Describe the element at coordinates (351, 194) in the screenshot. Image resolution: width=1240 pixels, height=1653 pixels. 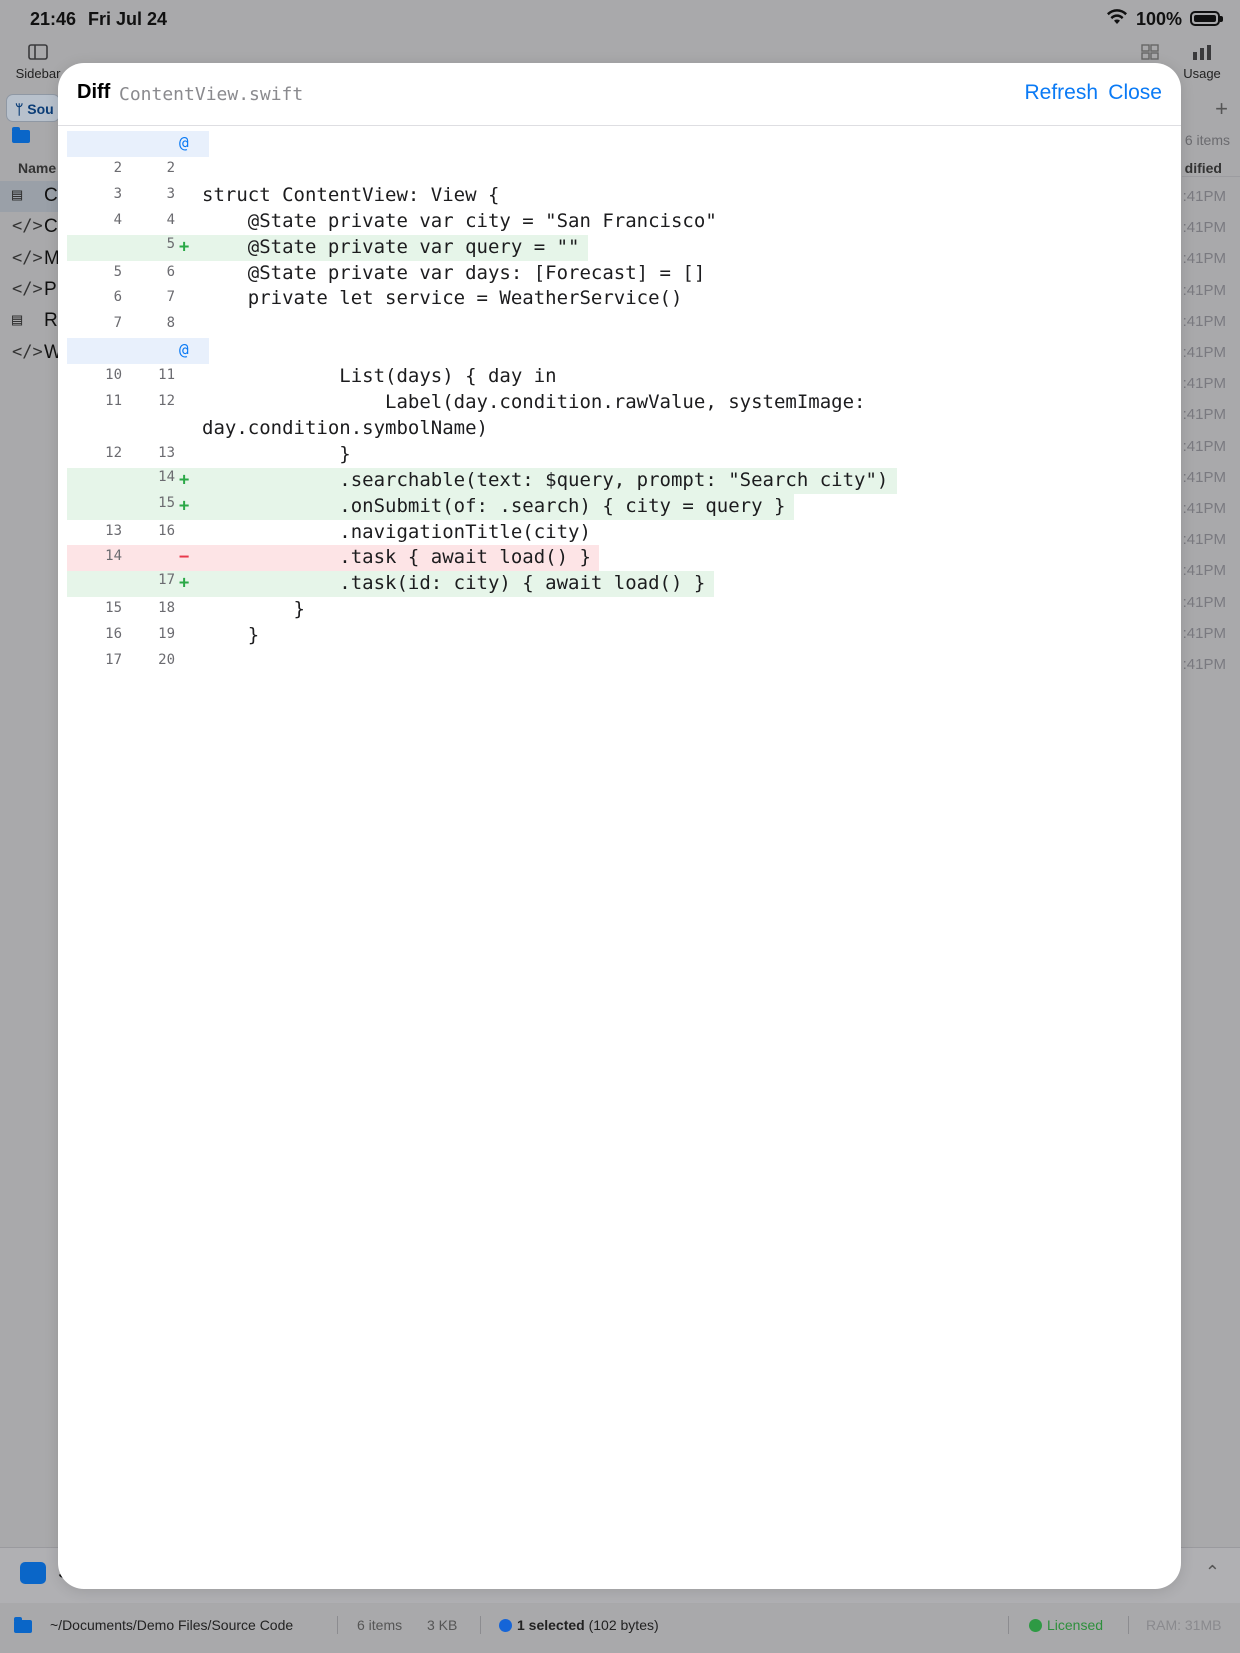
I see `code-text: struct ContentView: View {` at that location.